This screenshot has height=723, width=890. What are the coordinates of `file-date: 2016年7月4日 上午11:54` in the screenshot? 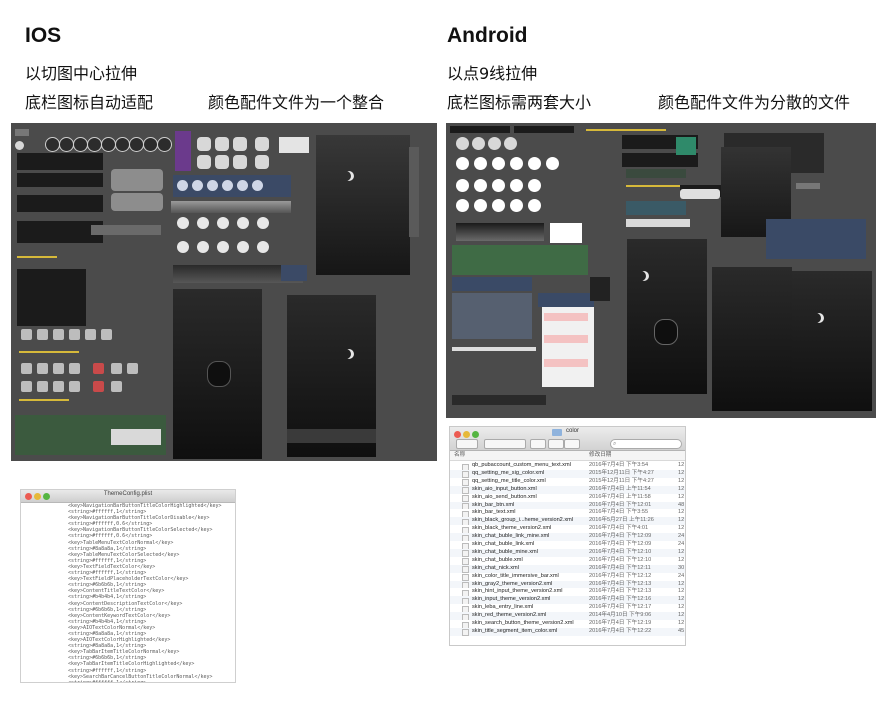 It's located at (620, 488).